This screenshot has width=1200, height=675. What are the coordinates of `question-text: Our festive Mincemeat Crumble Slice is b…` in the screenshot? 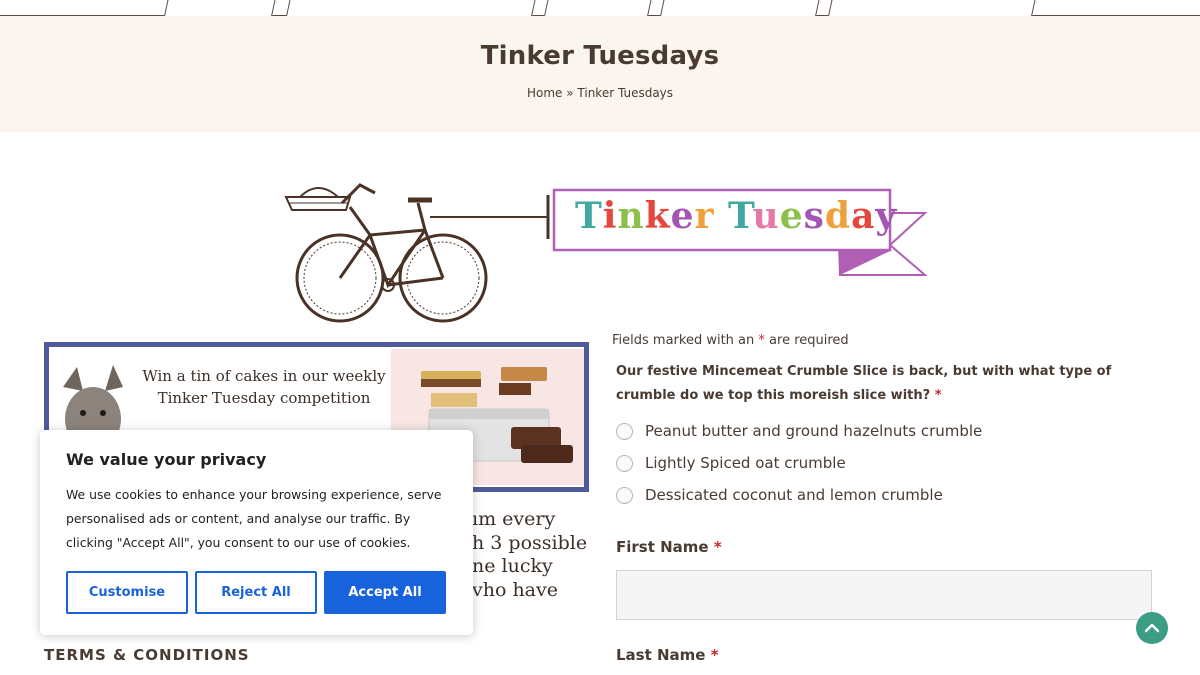 It's located at (864, 383).